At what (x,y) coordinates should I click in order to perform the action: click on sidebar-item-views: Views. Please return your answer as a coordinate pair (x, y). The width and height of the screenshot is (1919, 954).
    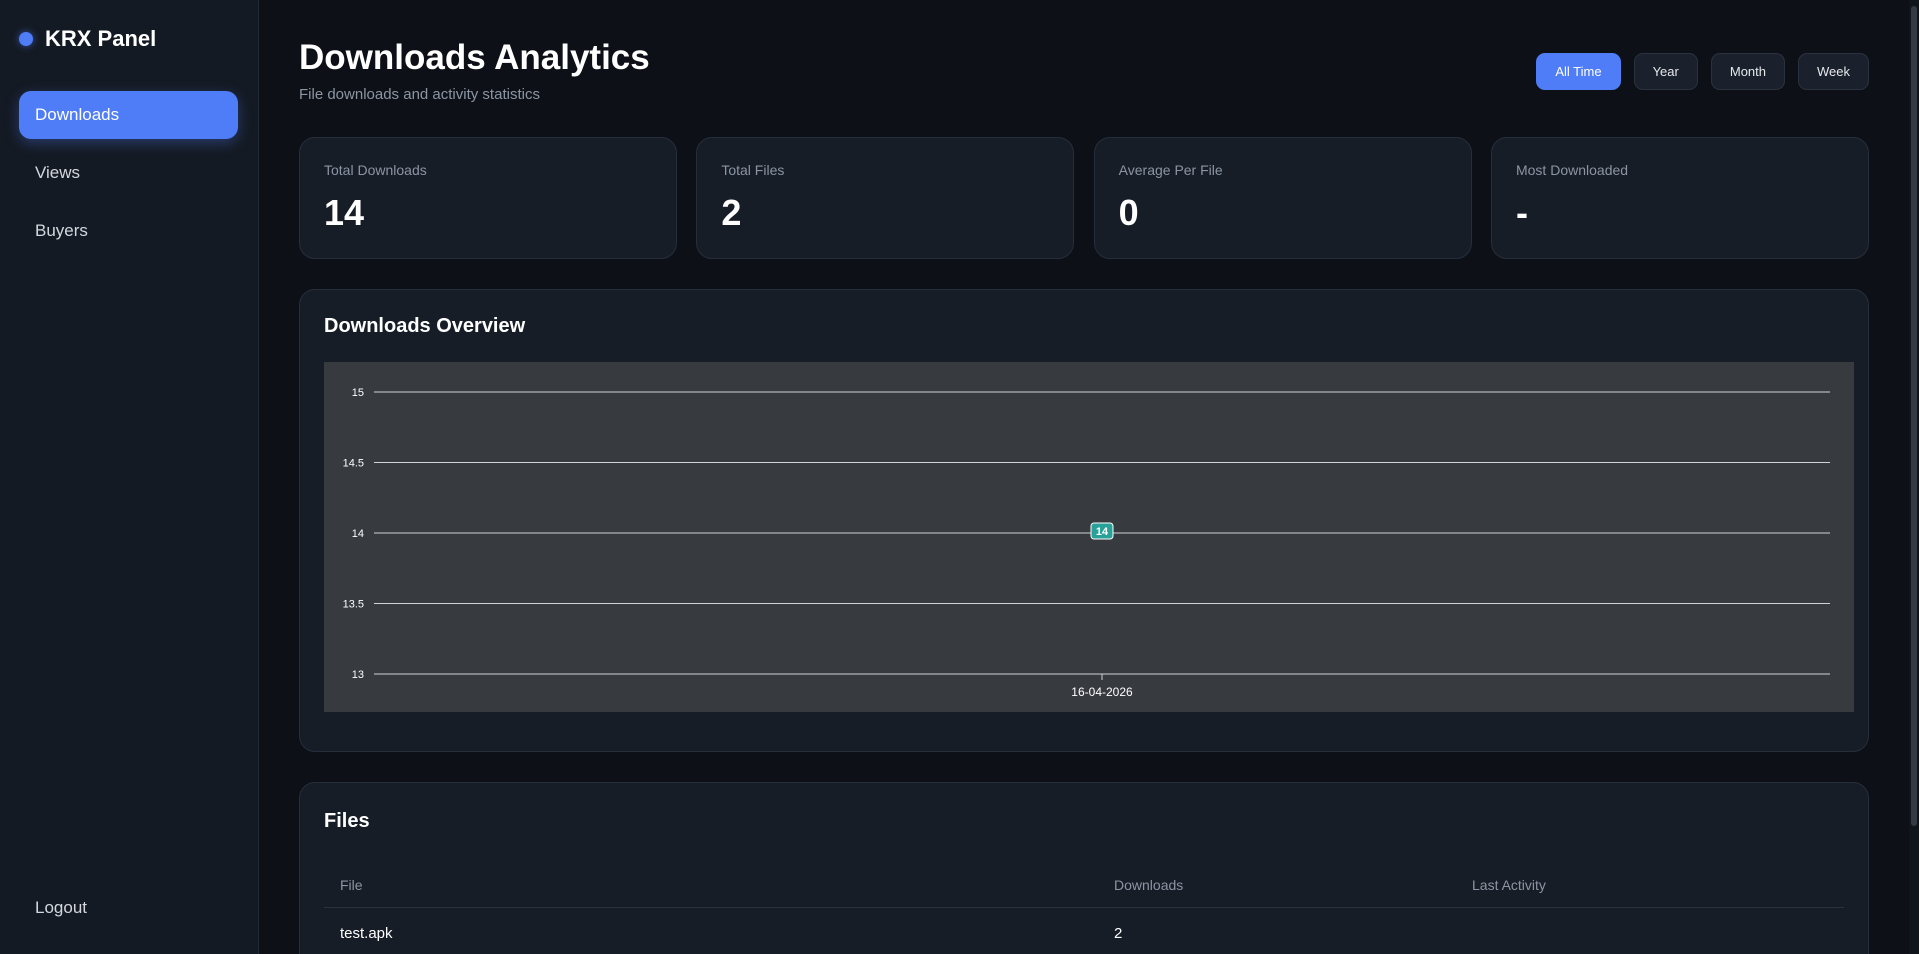
    Looking at the image, I should click on (128, 173).